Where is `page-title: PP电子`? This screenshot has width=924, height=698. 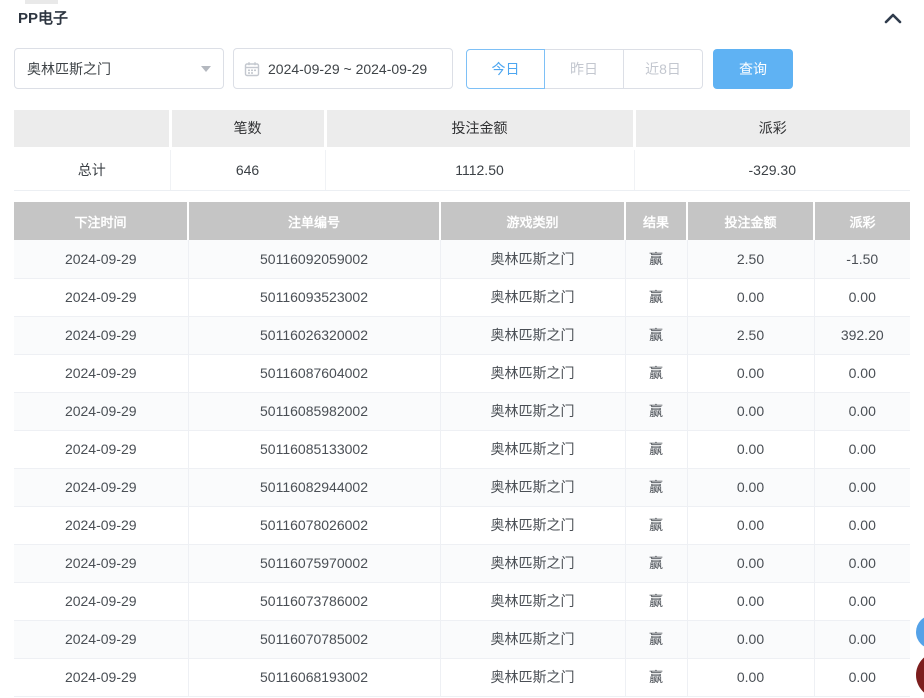 page-title: PP电子 is located at coordinates (43, 18).